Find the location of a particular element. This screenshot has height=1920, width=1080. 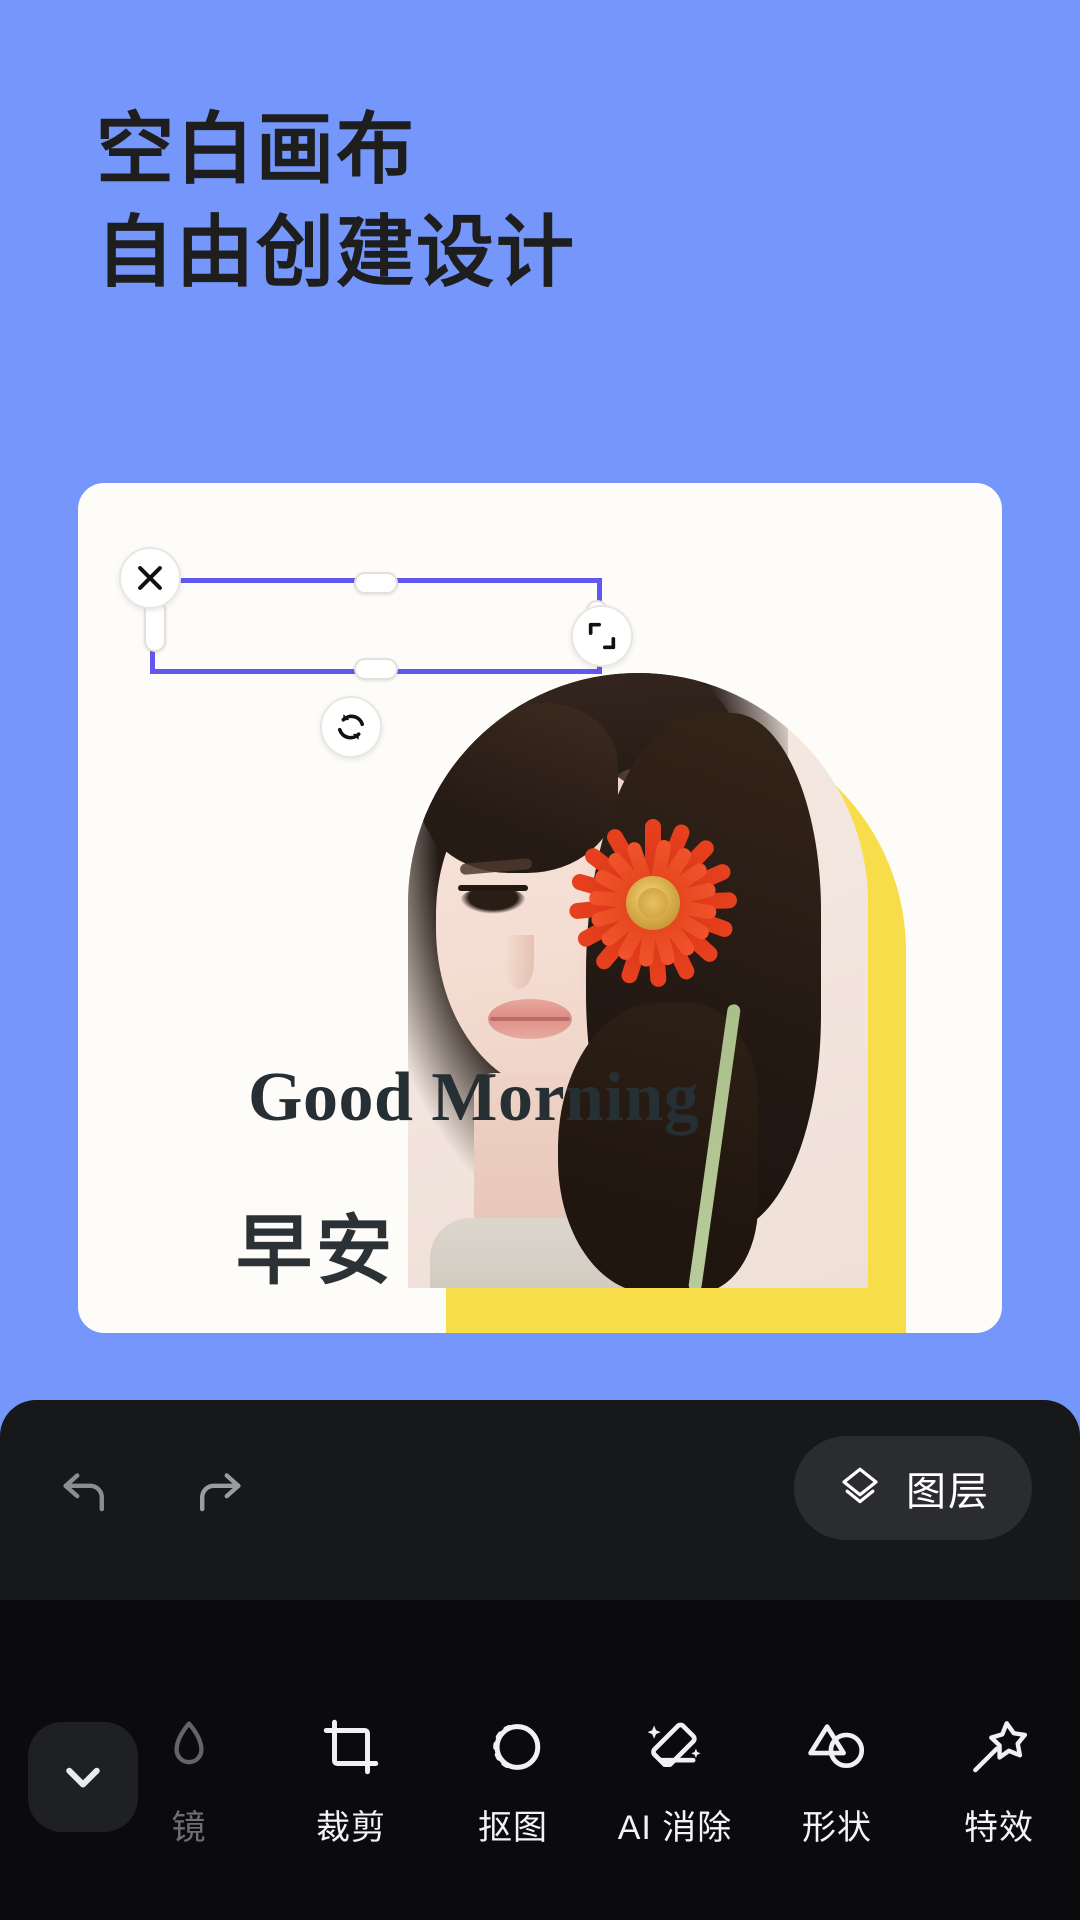

rotate-refresh-icon is located at coordinates (351, 727).